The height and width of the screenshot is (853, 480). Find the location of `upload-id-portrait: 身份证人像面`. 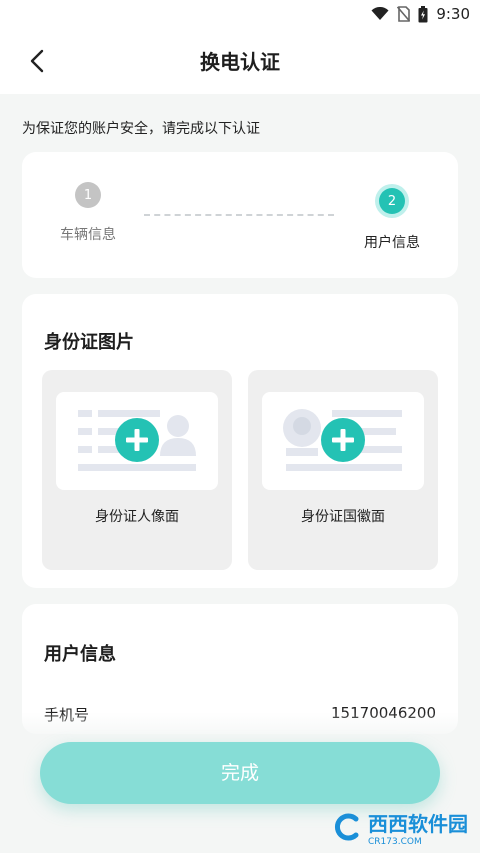

upload-id-portrait: 身份证人像面 is located at coordinates (137, 470).